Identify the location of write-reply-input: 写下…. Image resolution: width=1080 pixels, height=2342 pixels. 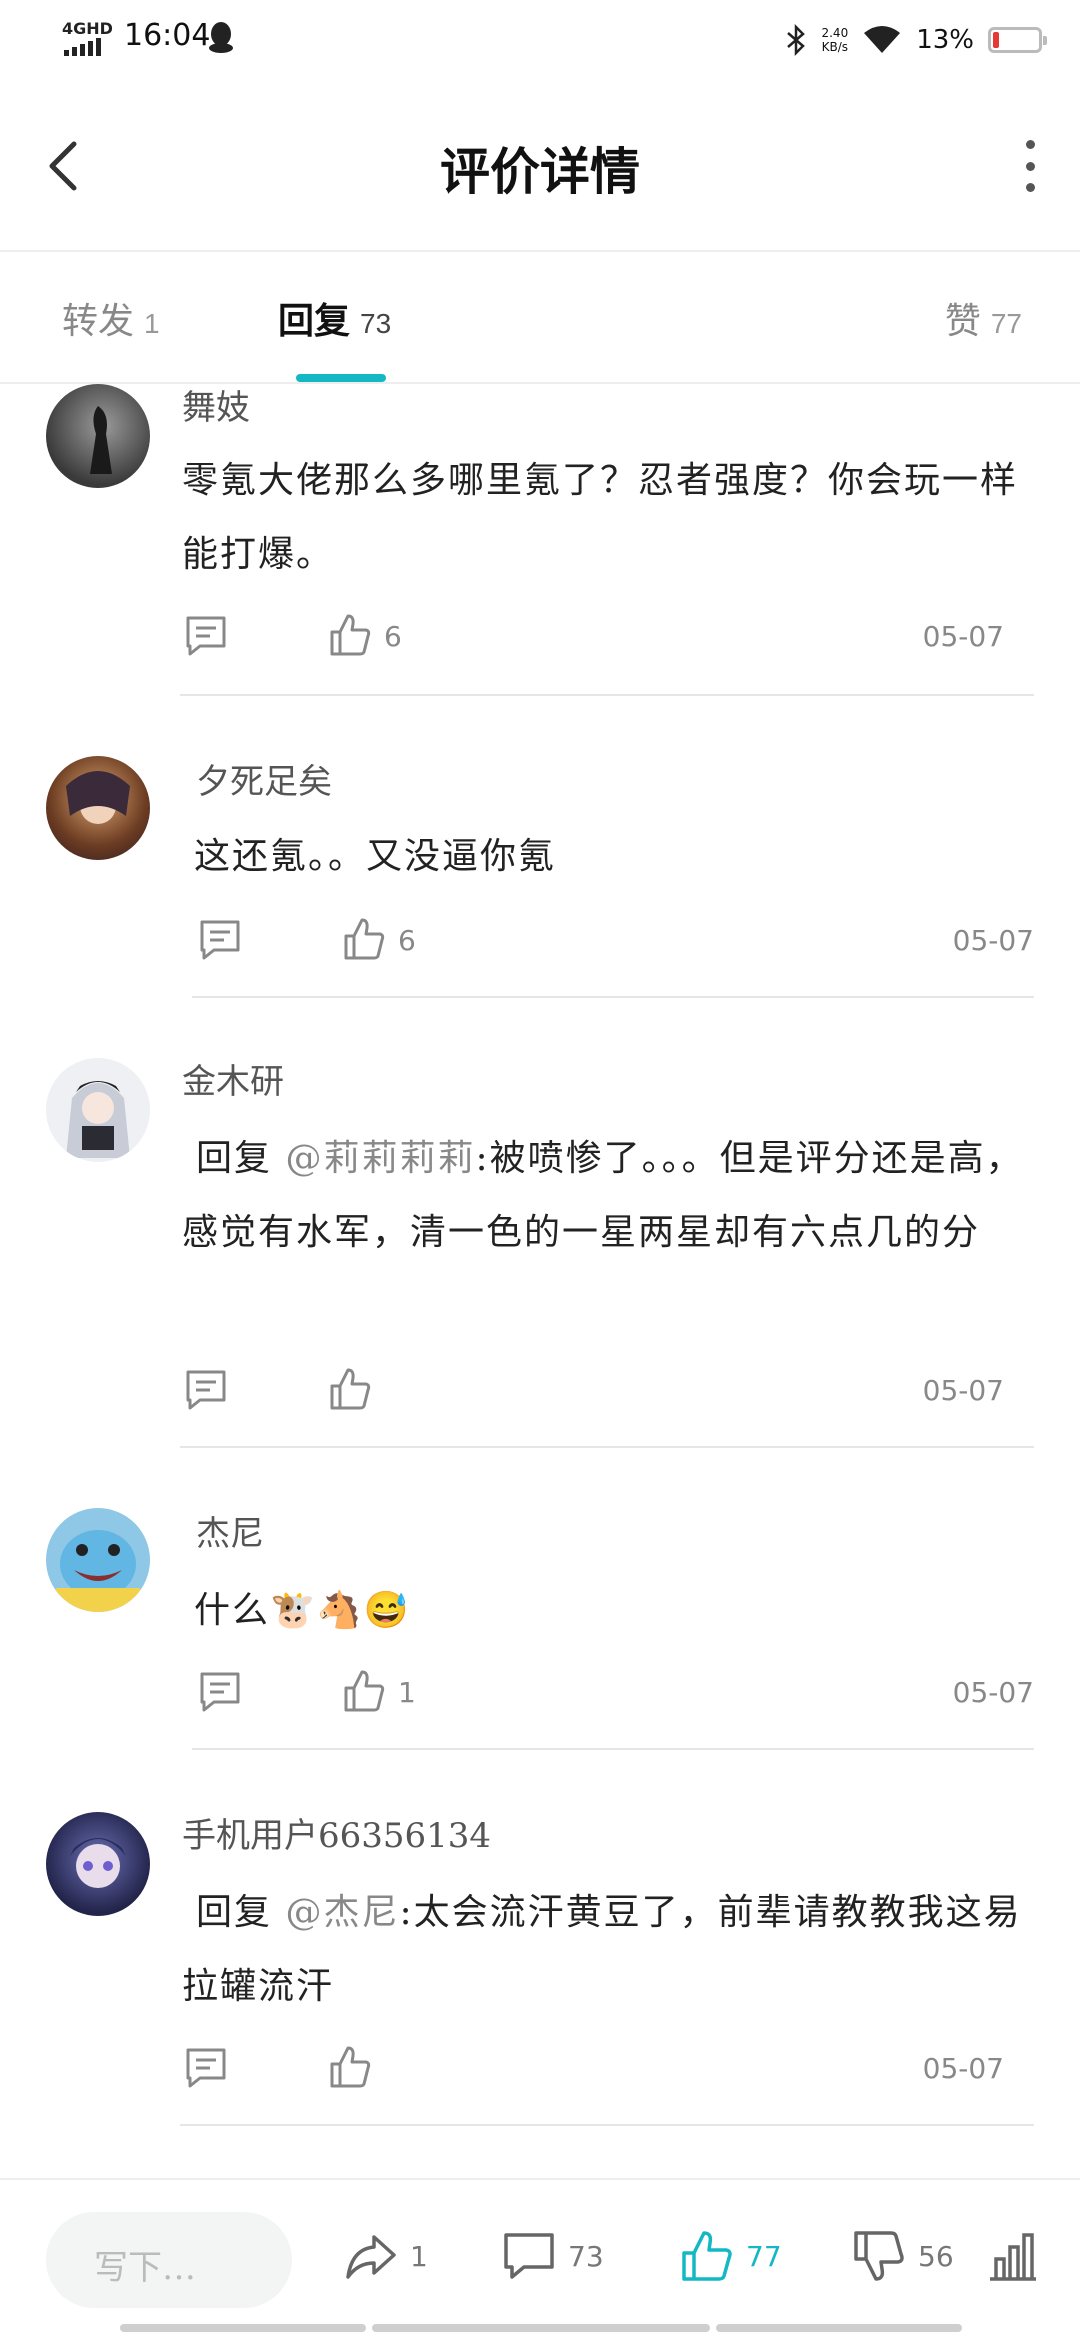
(169, 2260).